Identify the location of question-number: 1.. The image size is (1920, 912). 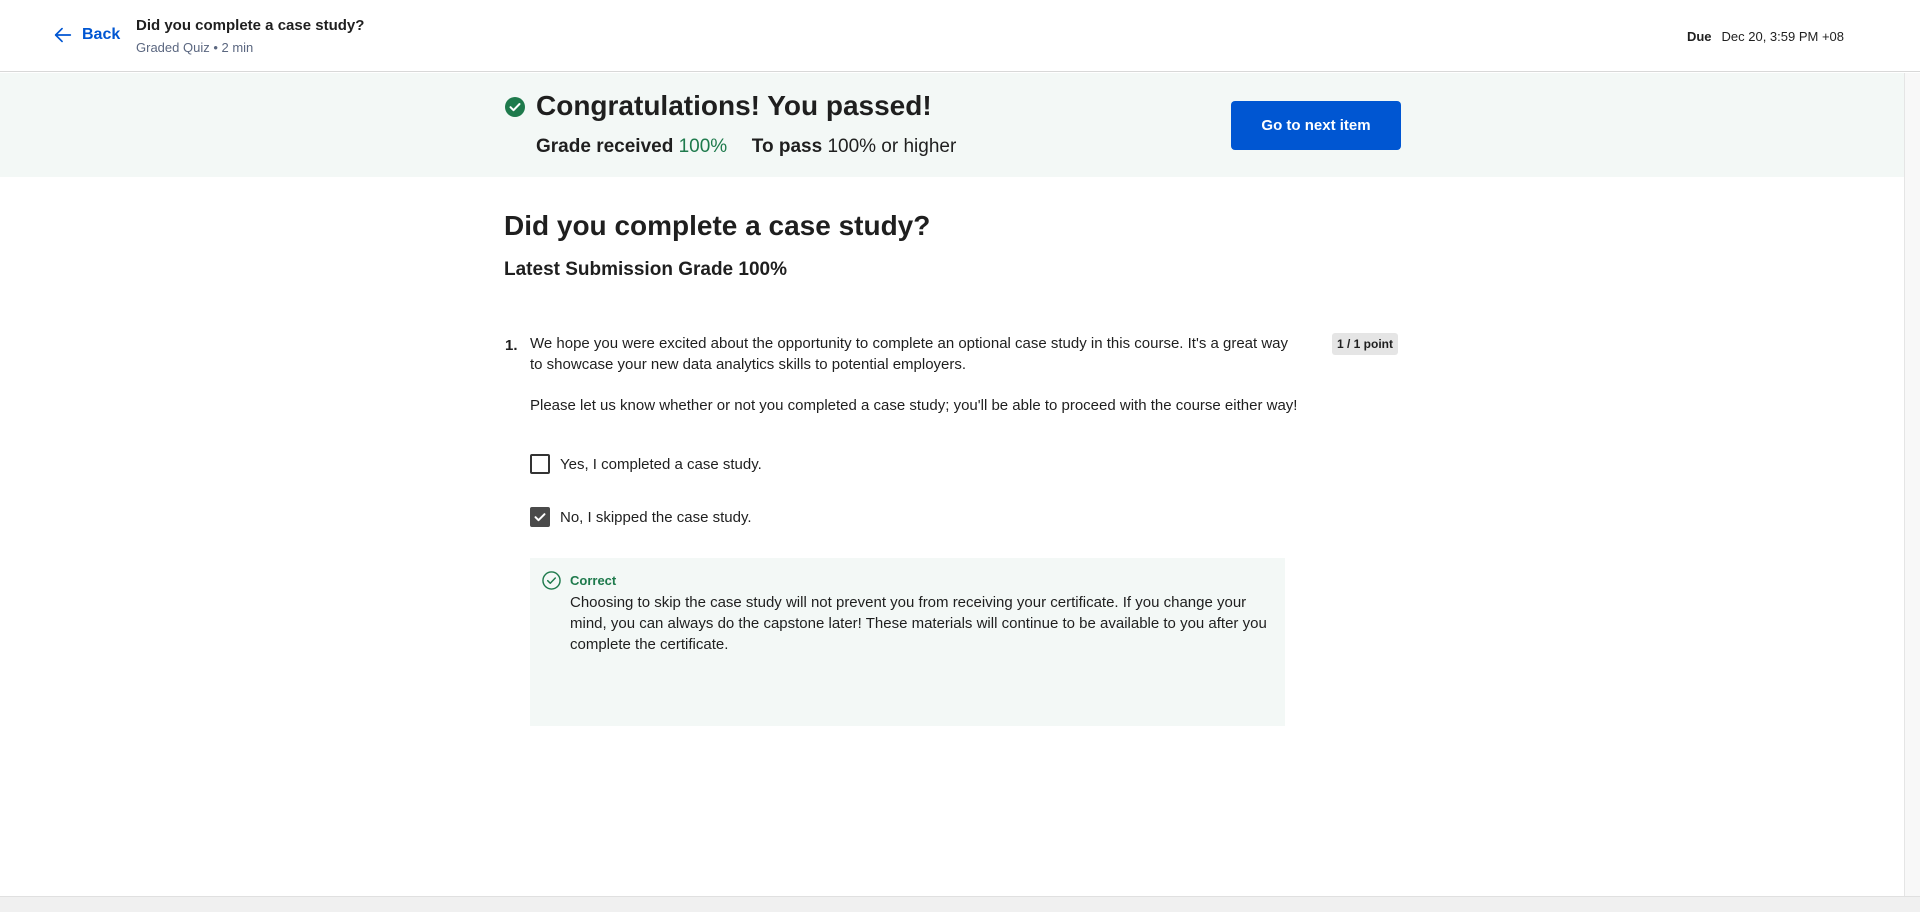
(511, 345).